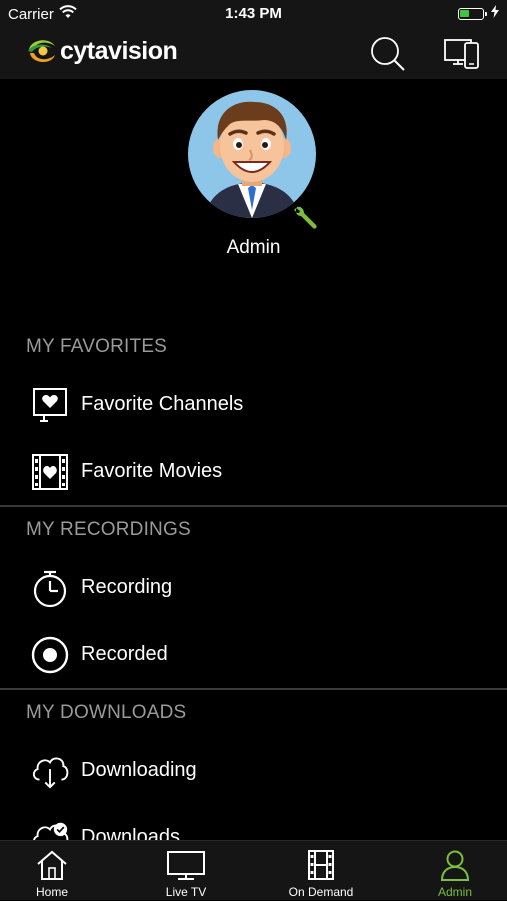  I want to click on tab-on-demand: On Demand, so click(321, 871).